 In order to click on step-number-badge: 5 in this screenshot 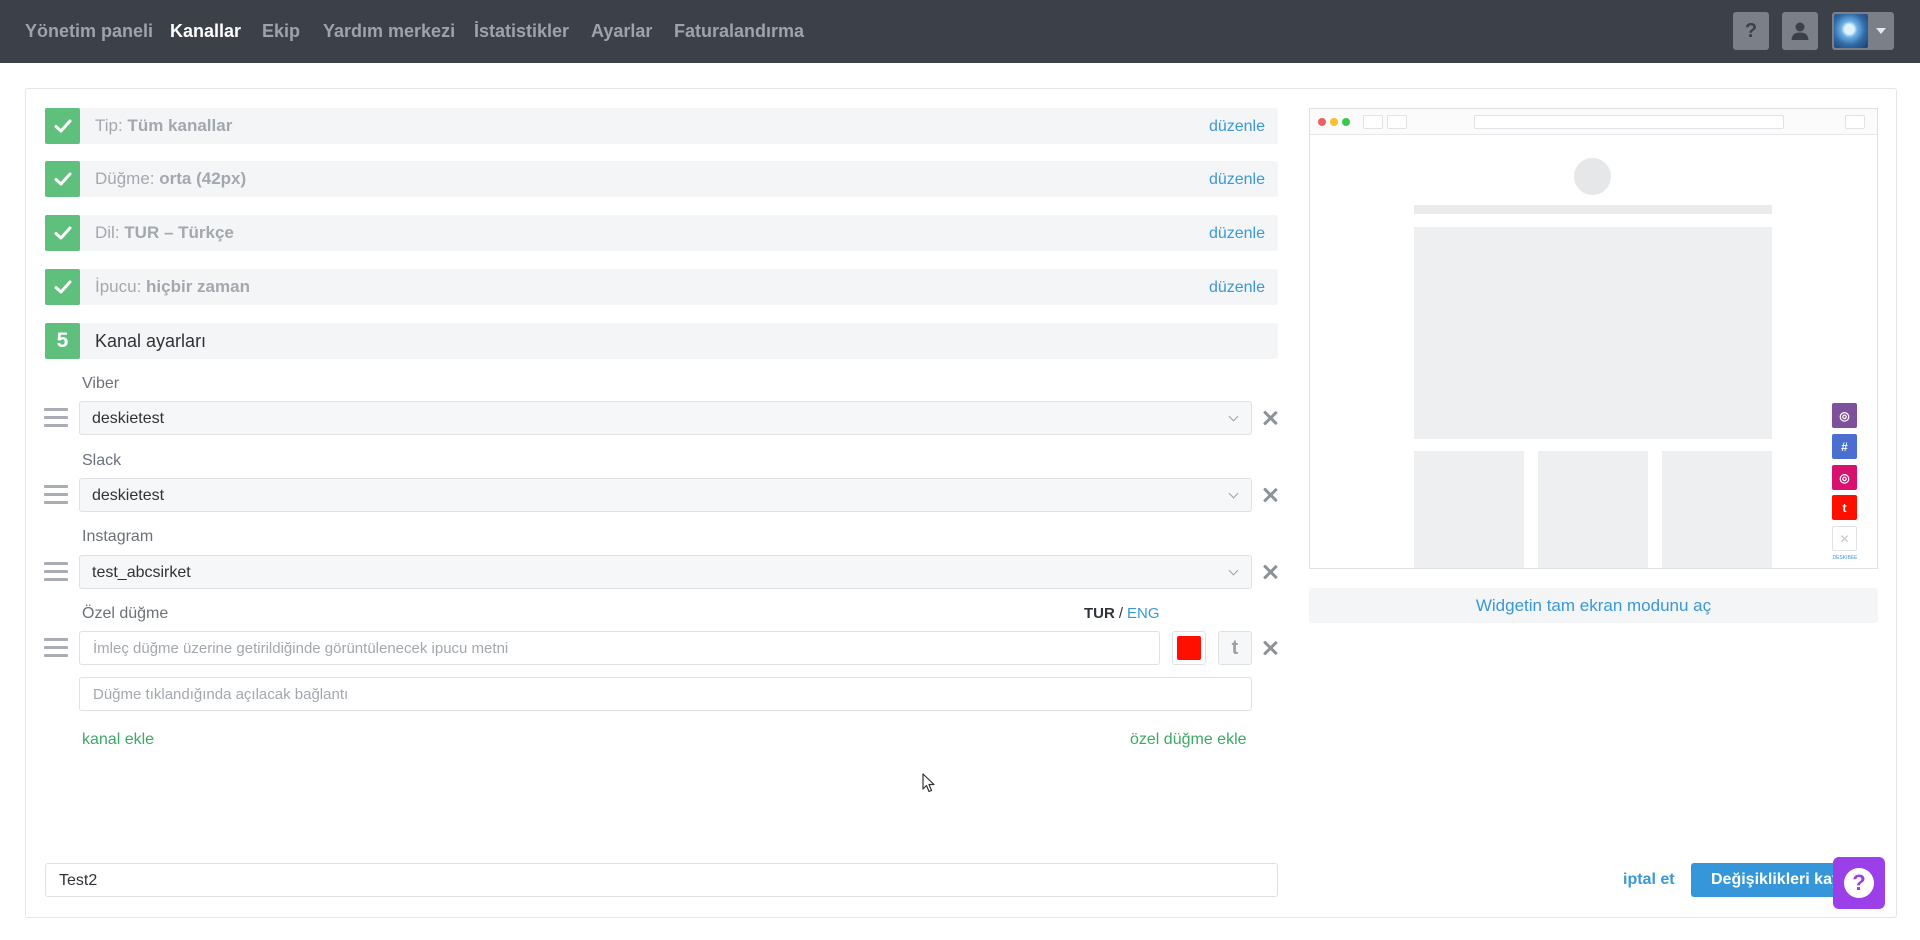, I will do `click(62, 341)`.